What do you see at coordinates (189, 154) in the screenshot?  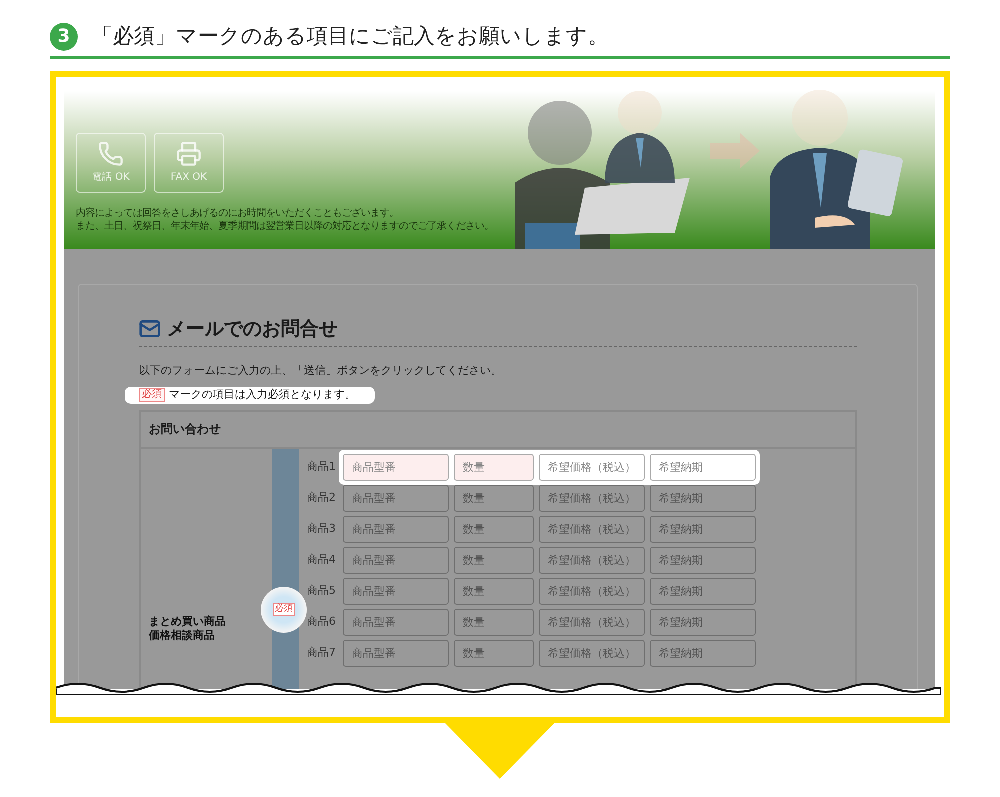 I see `fax-icon` at bounding box center [189, 154].